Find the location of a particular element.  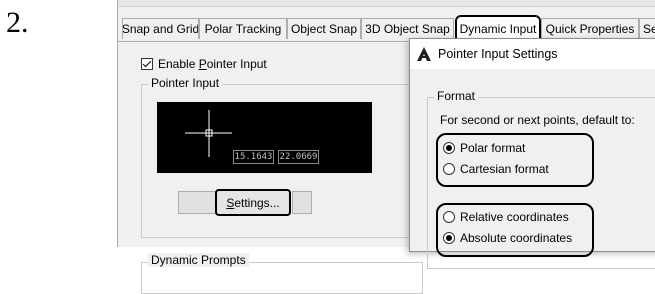

relative-coordinates-label: Relative coordinates is located at coordinates (514, 217).